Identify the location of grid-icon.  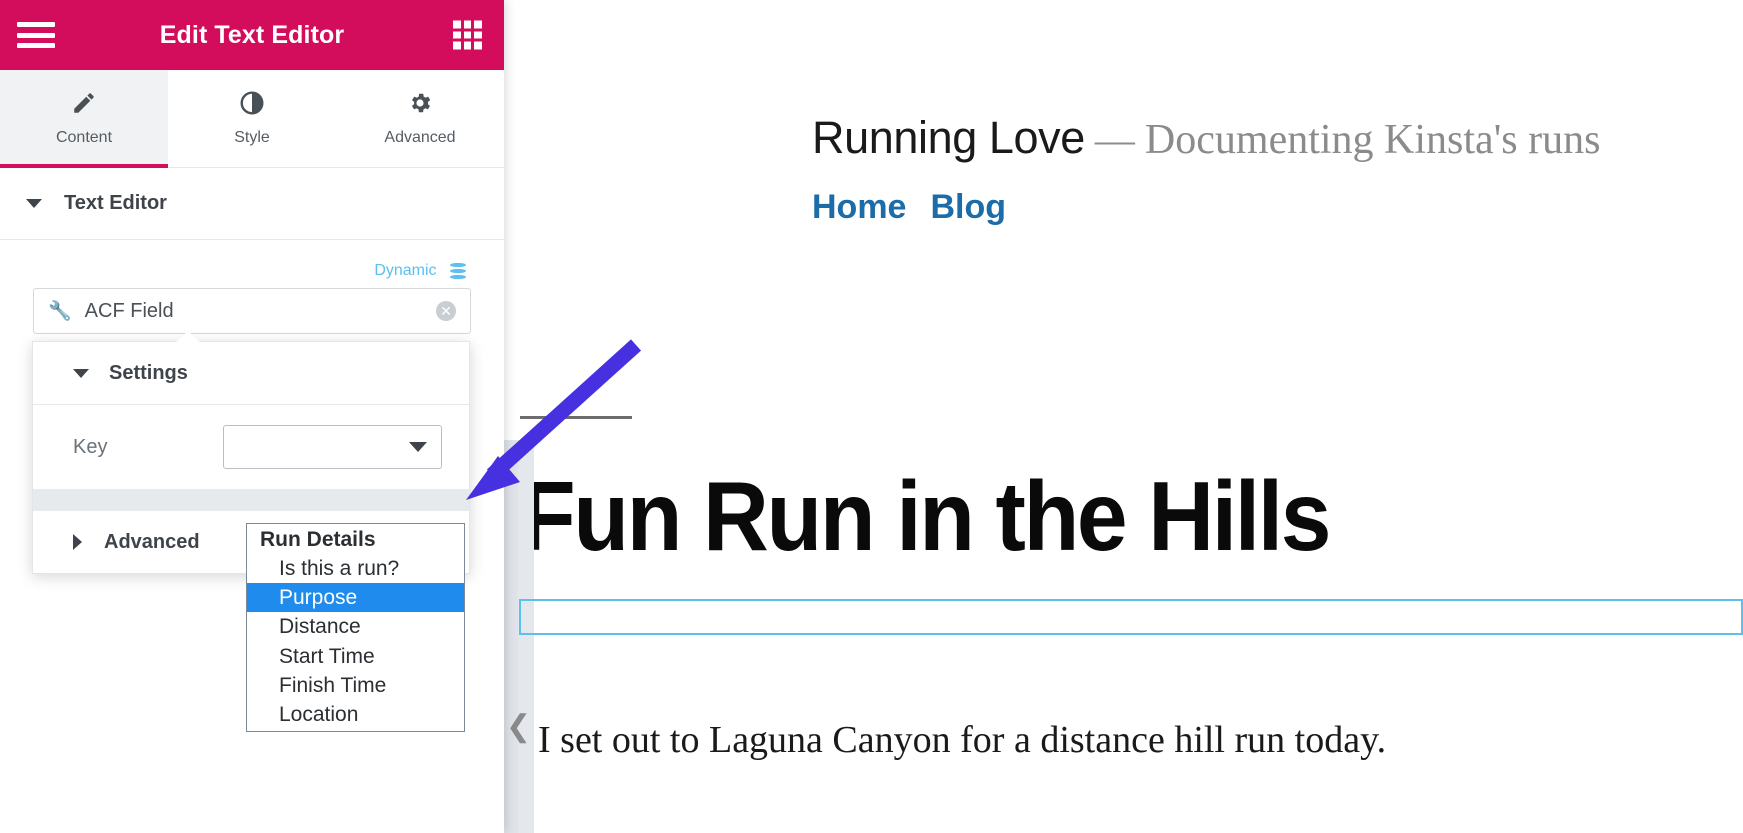
(467, 35).